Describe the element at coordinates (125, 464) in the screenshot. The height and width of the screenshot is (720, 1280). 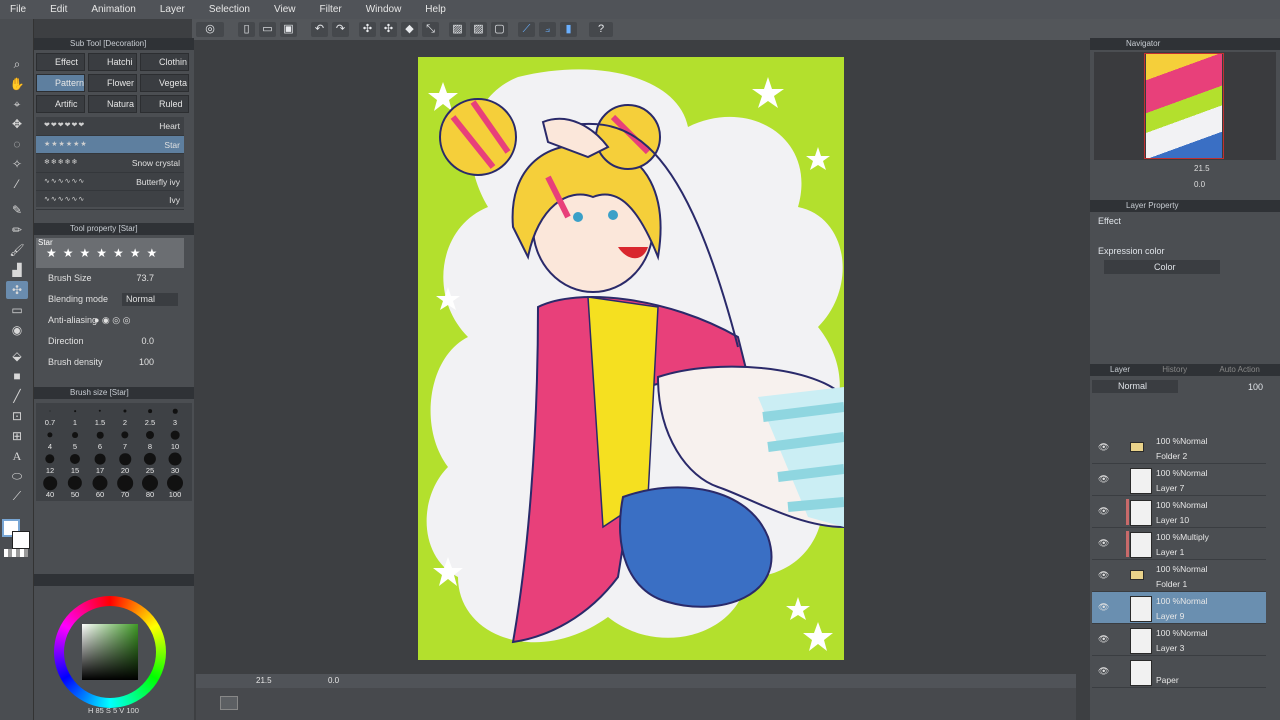
I see `brush-size-cell: 20` at that location.